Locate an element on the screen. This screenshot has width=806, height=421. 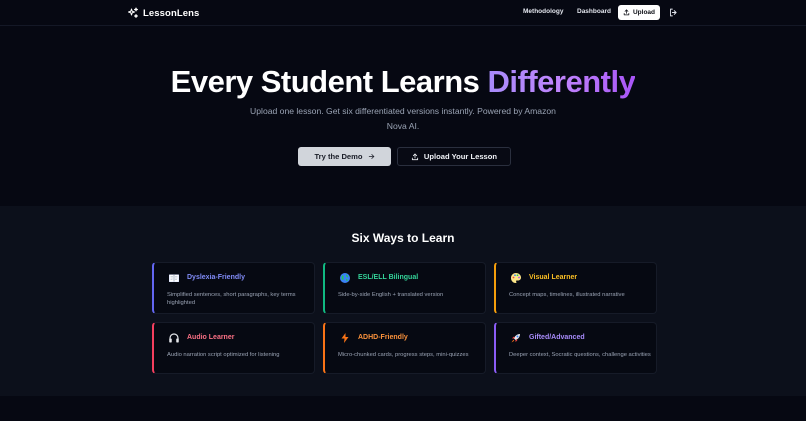
card-title: Visual Learner is located at coordinates (553, 277).